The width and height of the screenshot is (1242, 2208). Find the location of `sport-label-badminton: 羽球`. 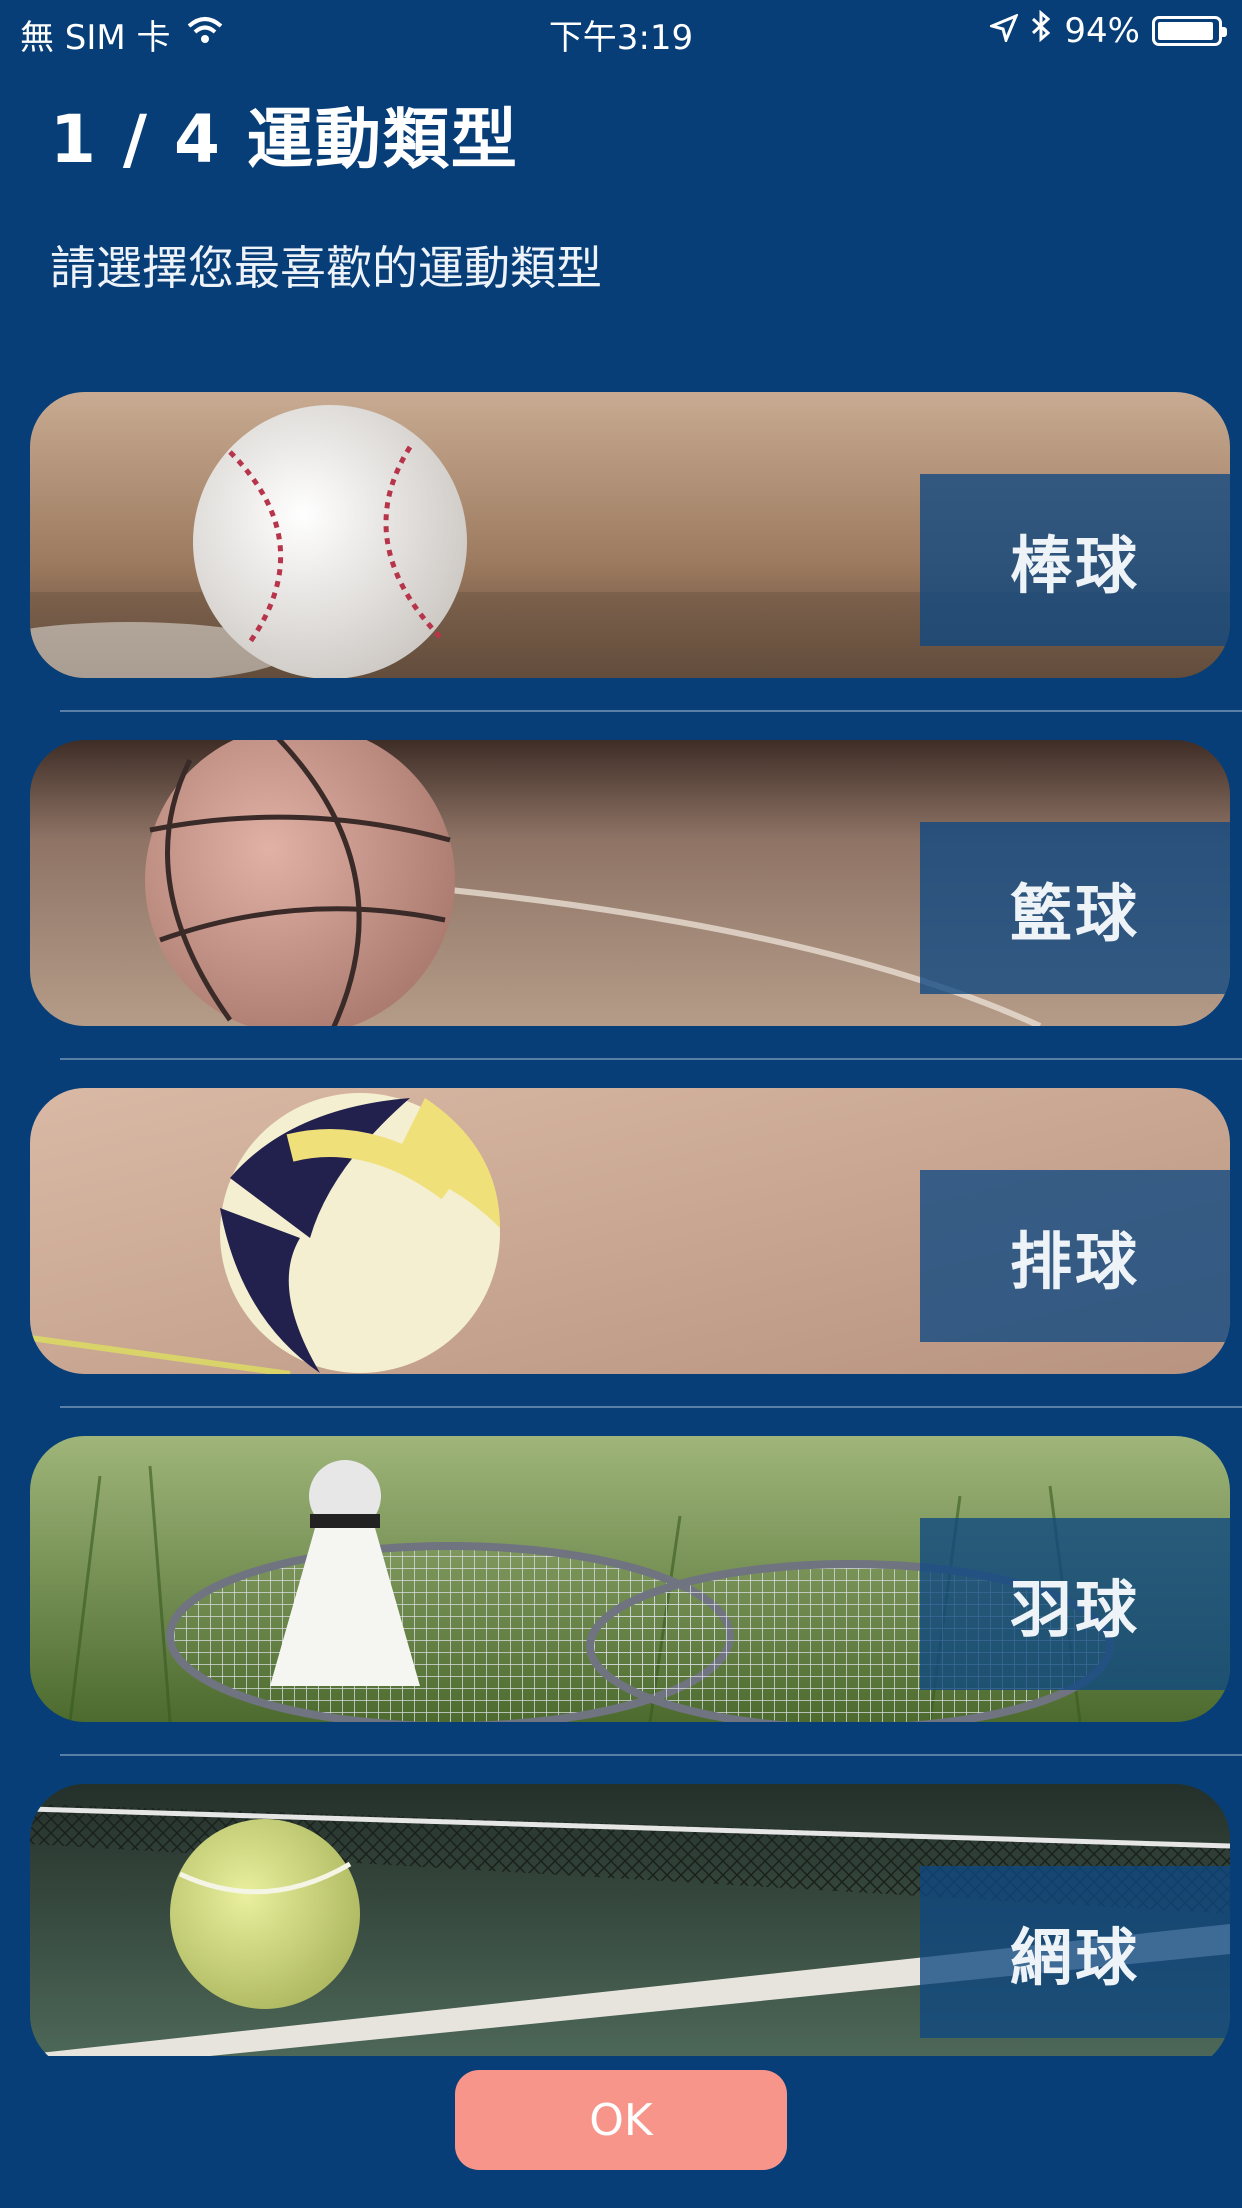

sport-label-badminton: 羽球 is located at coordinates (1075, 1604).